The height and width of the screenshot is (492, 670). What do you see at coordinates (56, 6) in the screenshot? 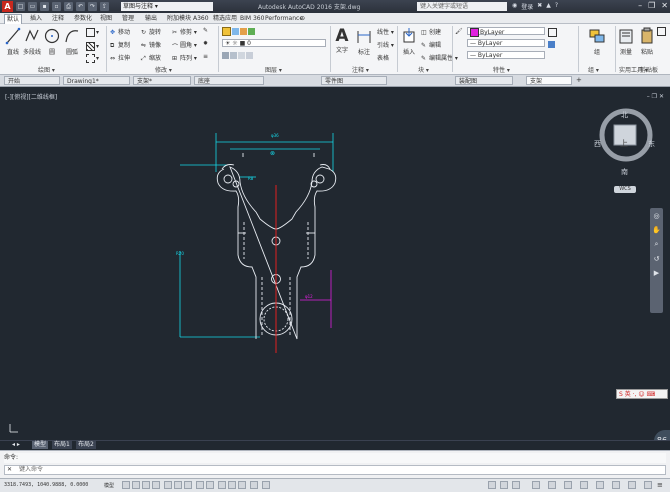
I see `save-as-icon: ▫` at bounding box center [56, 6].